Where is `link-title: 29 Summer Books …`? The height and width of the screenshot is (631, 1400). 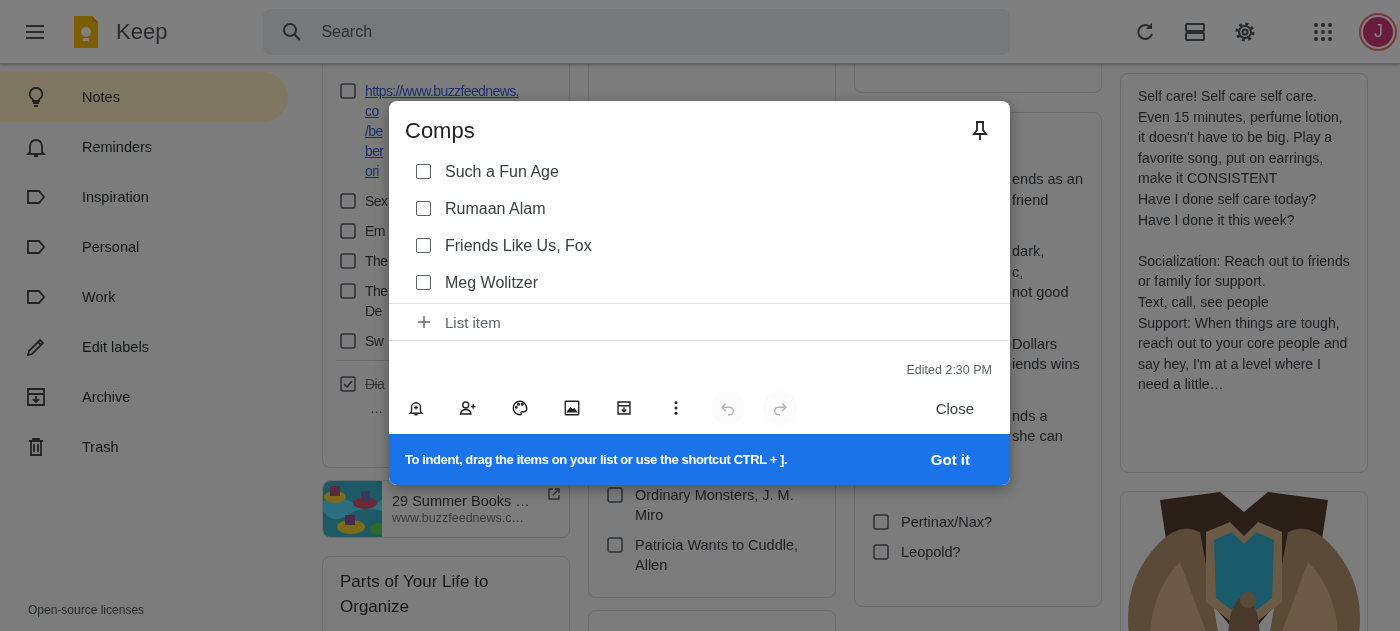 link-title: 29 Summer Books … is located at coordinates (461, 501).